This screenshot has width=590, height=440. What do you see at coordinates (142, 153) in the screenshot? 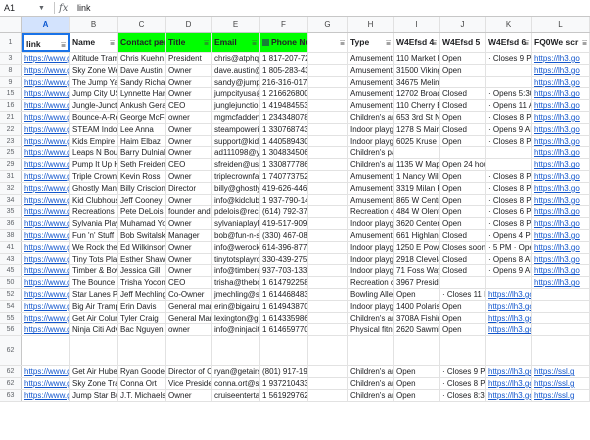
I see `table-cell: Barry Dulniak` at bounding box center [142, 153].